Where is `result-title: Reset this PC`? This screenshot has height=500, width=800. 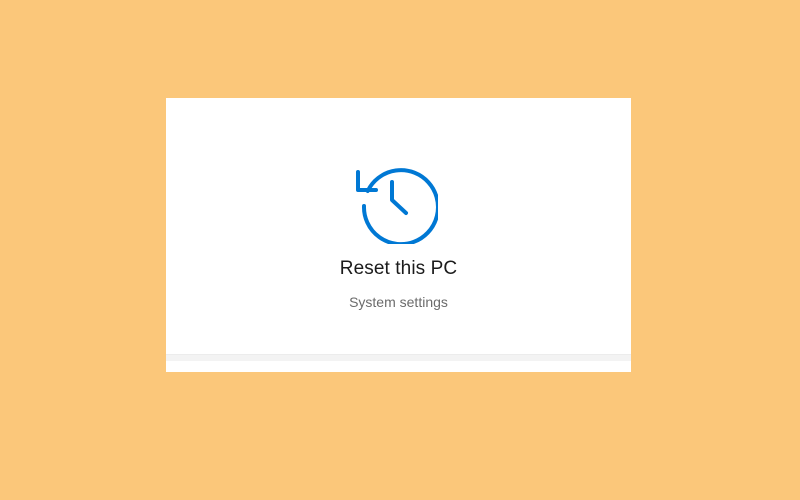
result-title: Reset this PC is located at coordinates (398, 268).